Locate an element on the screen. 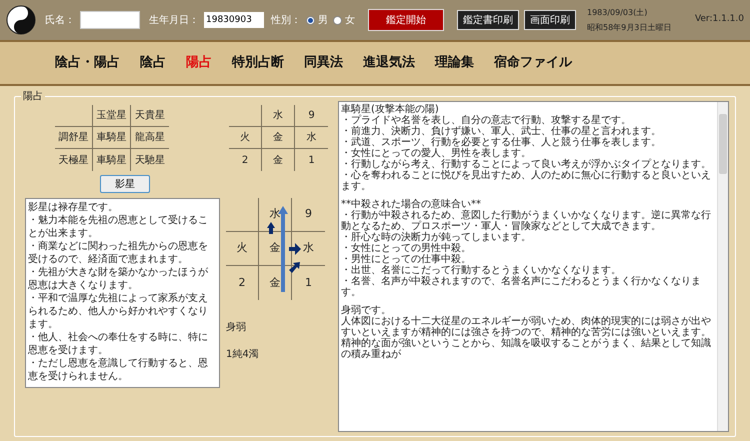  star-cell: 龍高星 is located at coordinates (150, 138).